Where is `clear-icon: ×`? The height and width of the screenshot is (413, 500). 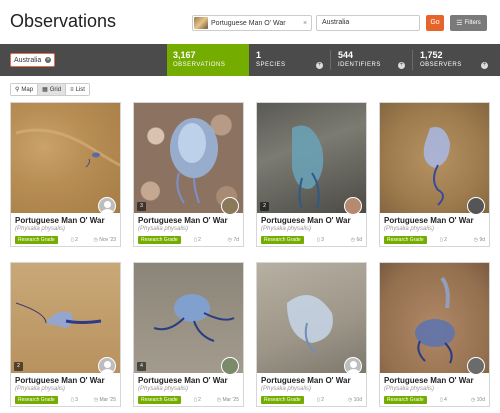 clear-icon: × is located at coordinates (307, 23).